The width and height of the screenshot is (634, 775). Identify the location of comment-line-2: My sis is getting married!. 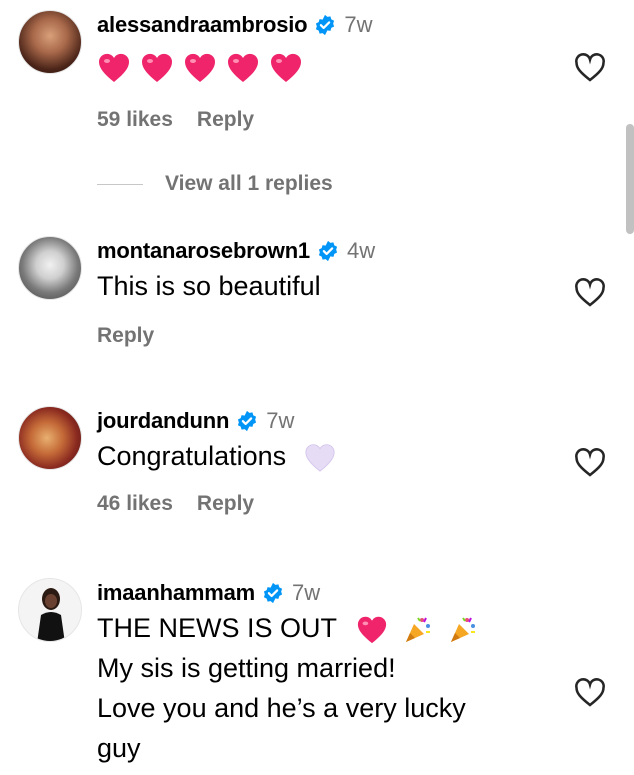
(246, 668).